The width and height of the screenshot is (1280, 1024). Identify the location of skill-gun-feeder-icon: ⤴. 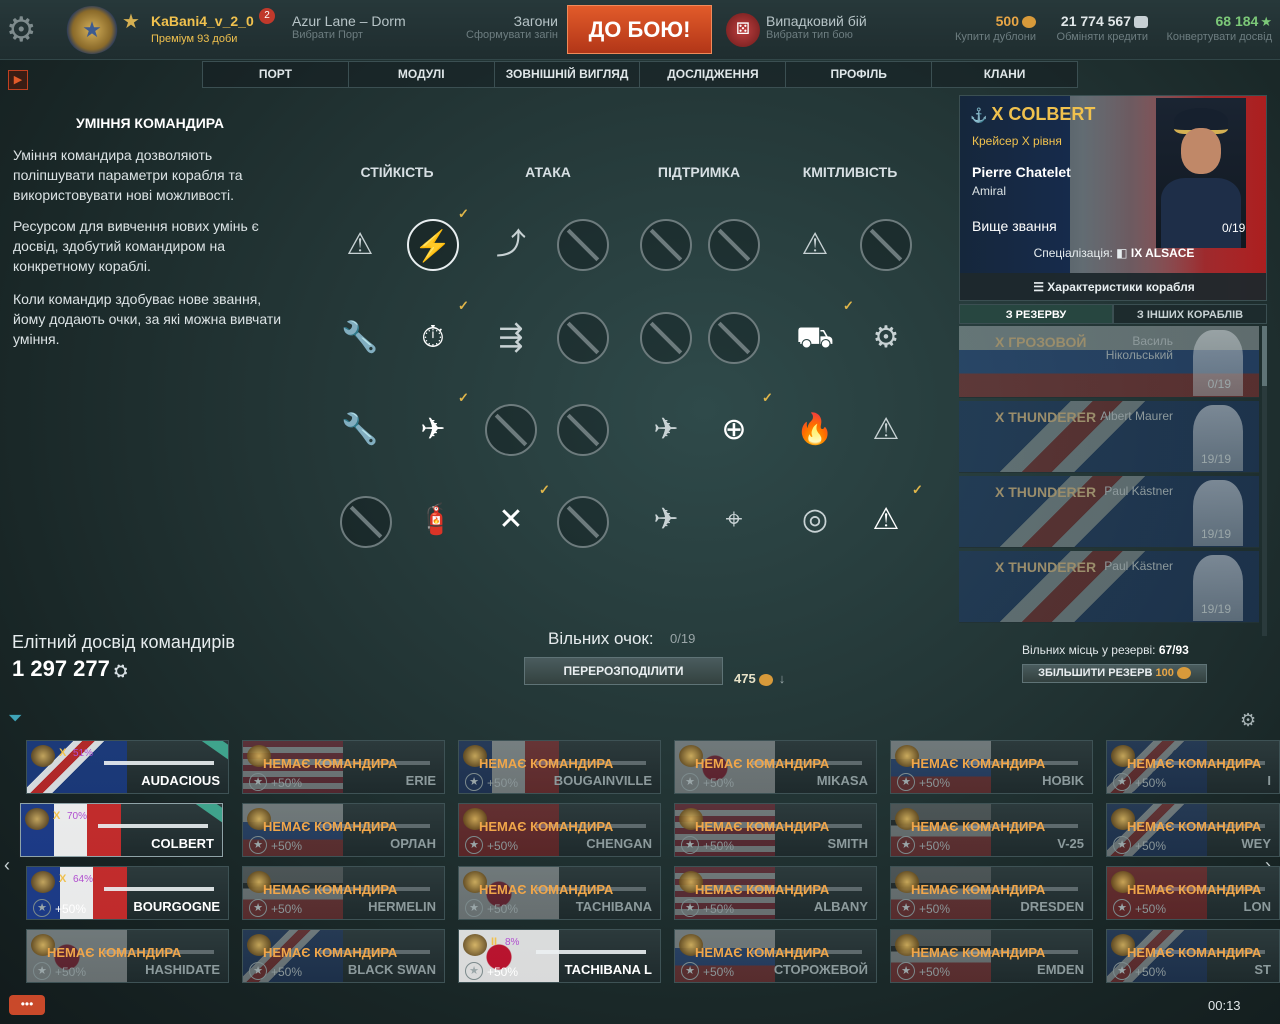
(511, 245).